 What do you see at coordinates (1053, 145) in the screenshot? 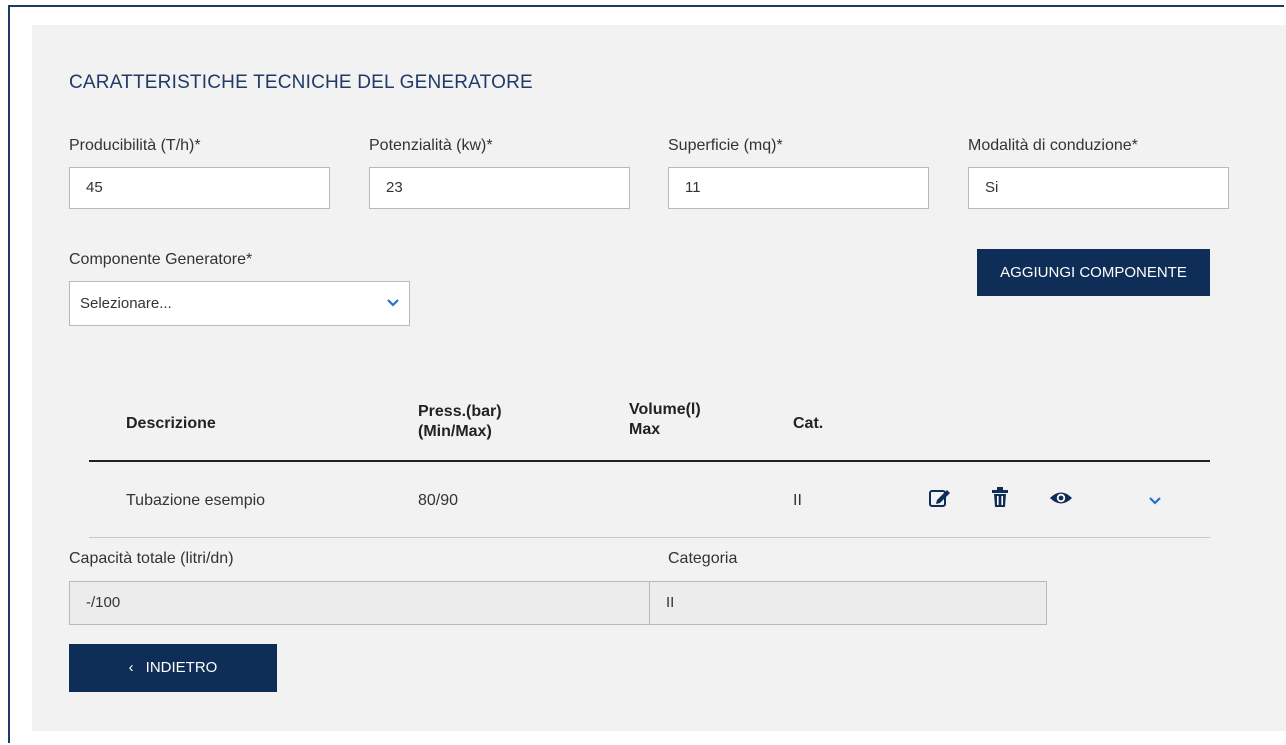
I see `modalita-label: Modalità di conduzione*` at bounding box center [1053, 145].